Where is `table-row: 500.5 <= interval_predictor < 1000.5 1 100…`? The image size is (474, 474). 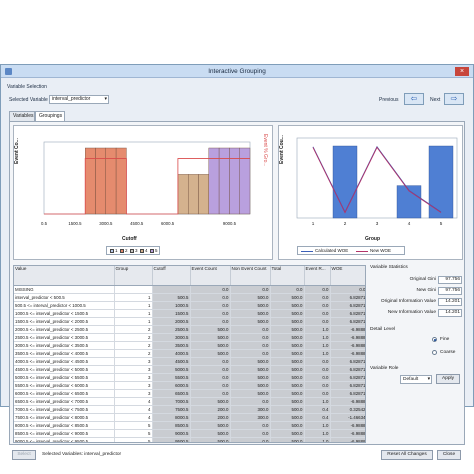 table-row: 500.5 <= interval_predictor < 1000.5 1 100… is located at coordinates (189, 305).